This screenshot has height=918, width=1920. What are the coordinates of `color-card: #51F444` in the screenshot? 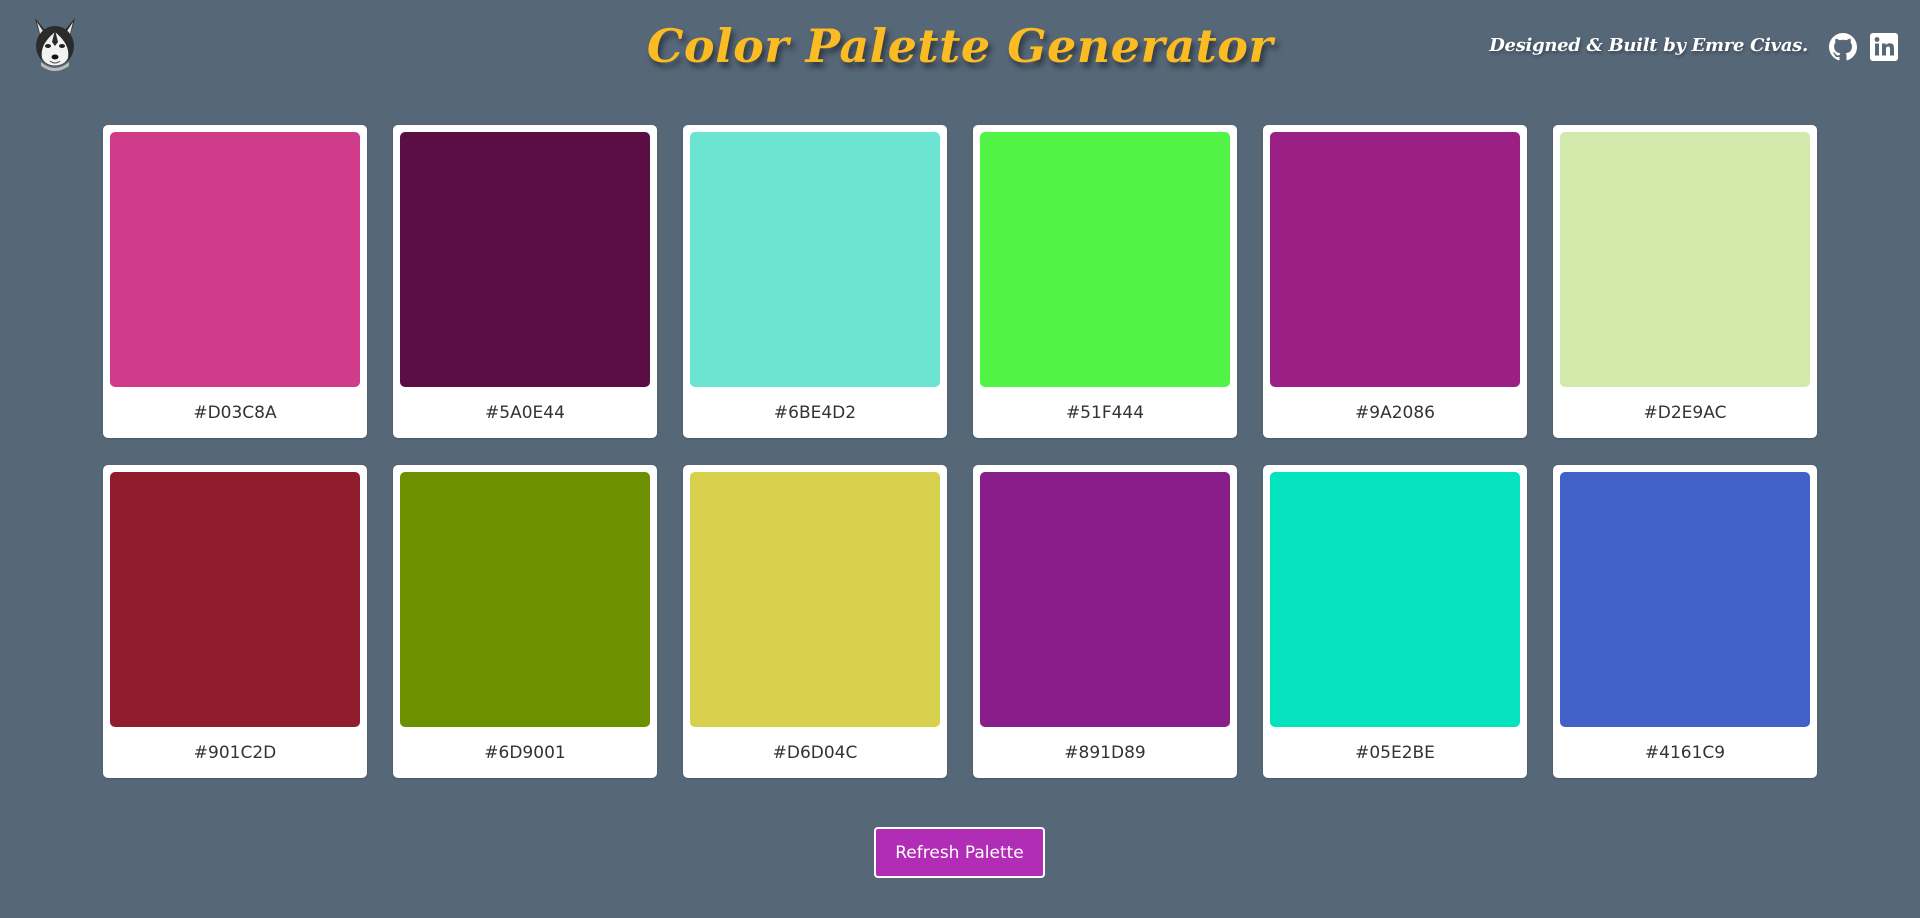 It's located at (1105, 281).